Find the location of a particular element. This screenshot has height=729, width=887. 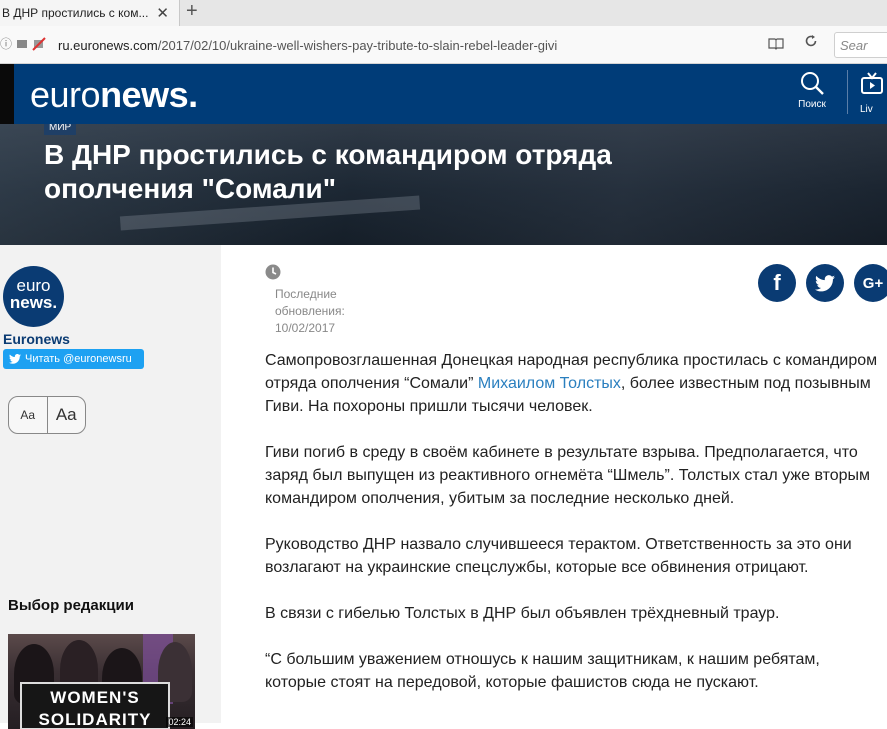

search-label: Поиск is located at coordinates (812, 104).